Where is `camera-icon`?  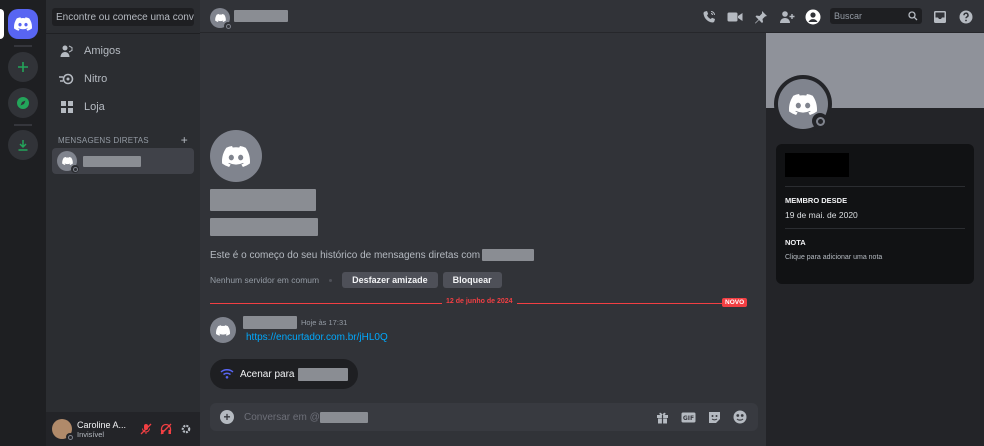
camera-icon is located at coordinates (735, 17).